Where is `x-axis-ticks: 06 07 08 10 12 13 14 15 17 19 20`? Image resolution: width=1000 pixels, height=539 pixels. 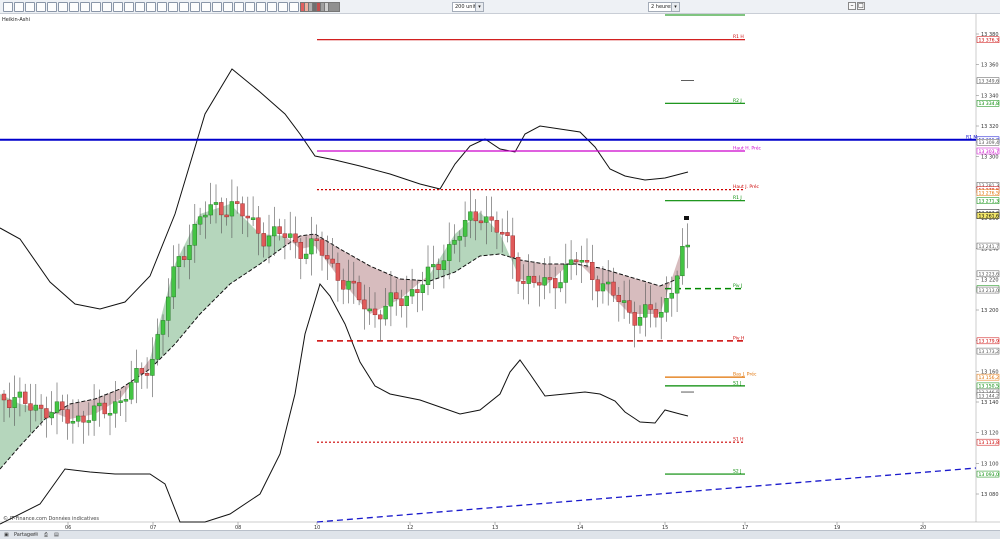 x-axis-ticks: 06 07 08 10 12 13 14 15 17 19 20 is located at coordinates (495, 526).